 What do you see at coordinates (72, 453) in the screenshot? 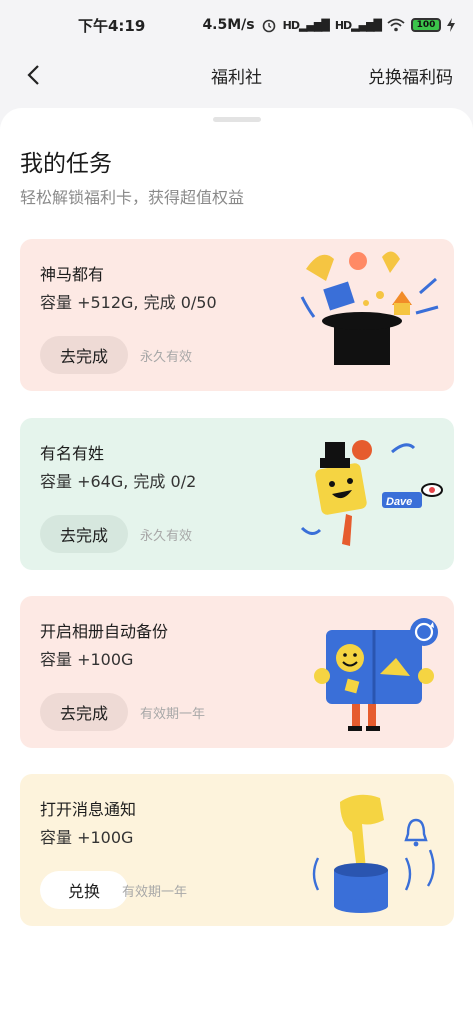
I see `task-title: 有名有姓` at bounding box center [72, 453].